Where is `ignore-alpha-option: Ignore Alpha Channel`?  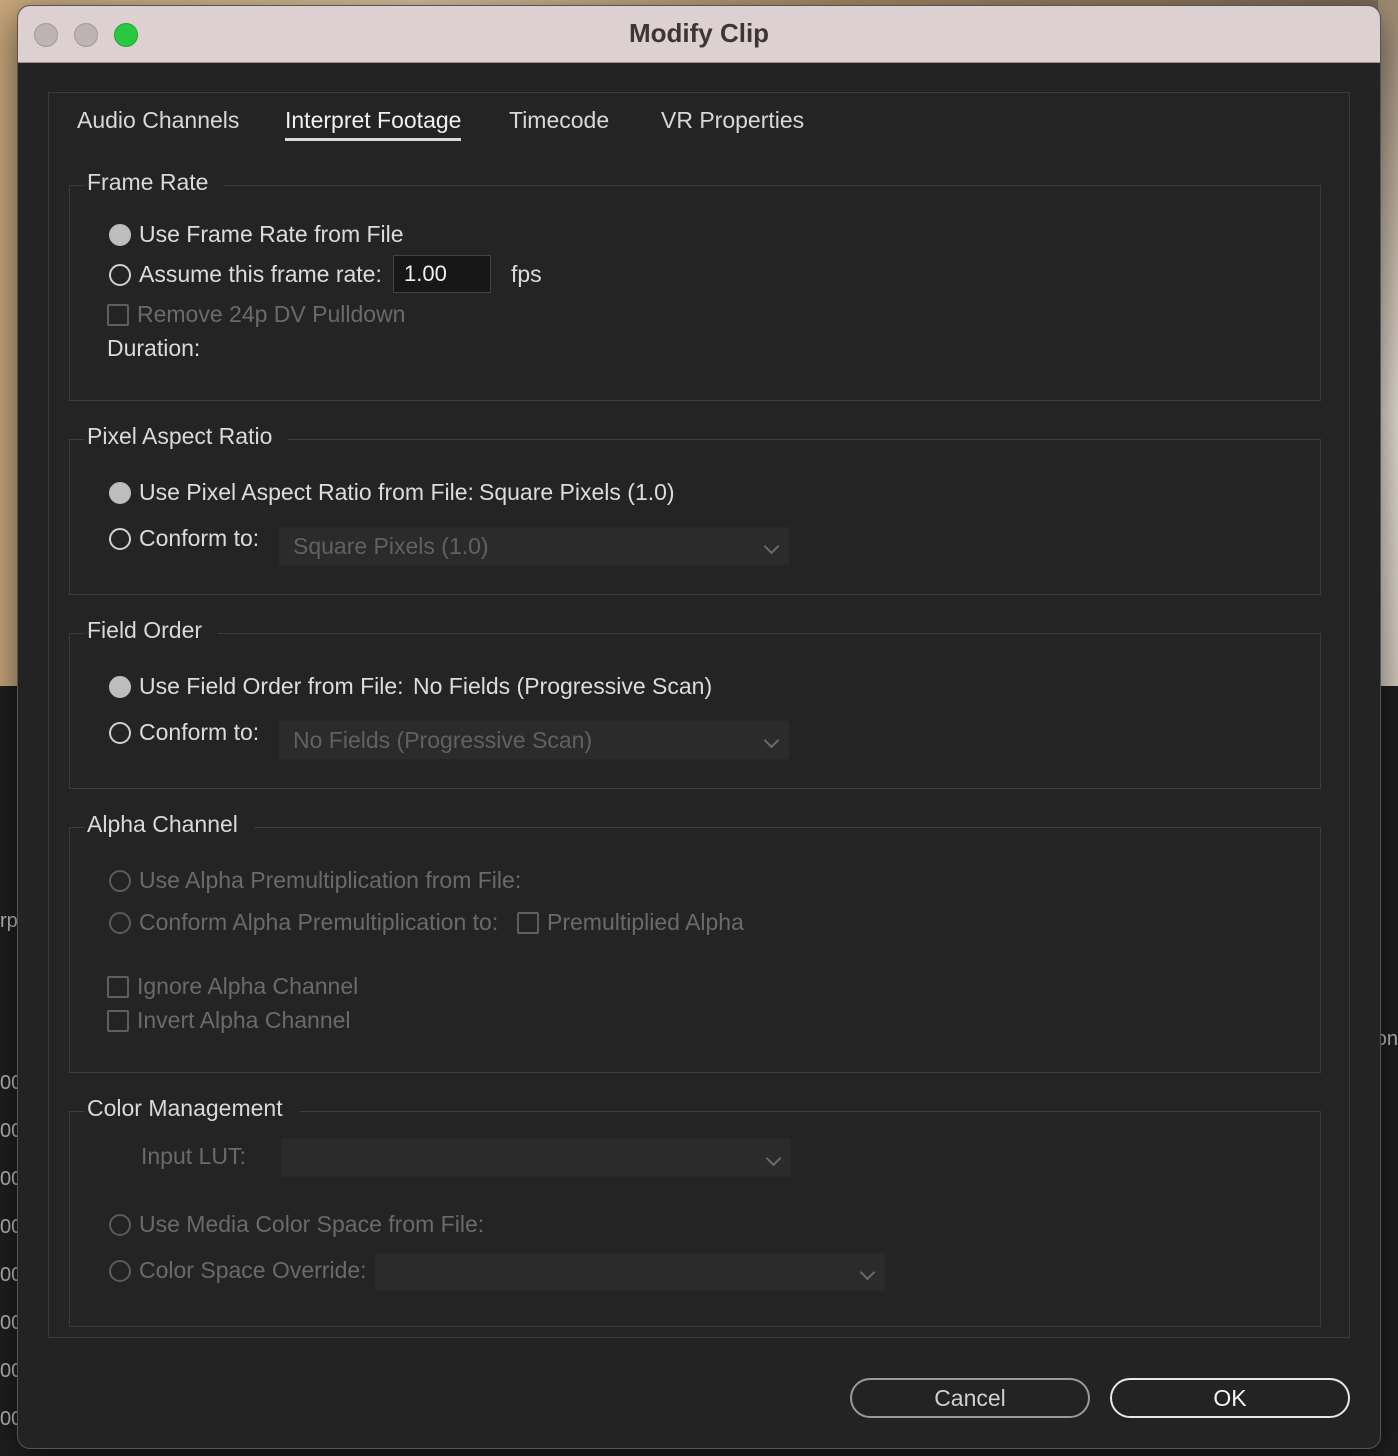 ignore-alpha-option: Ignore Alpha Channel is located at coordinates (232, 986).